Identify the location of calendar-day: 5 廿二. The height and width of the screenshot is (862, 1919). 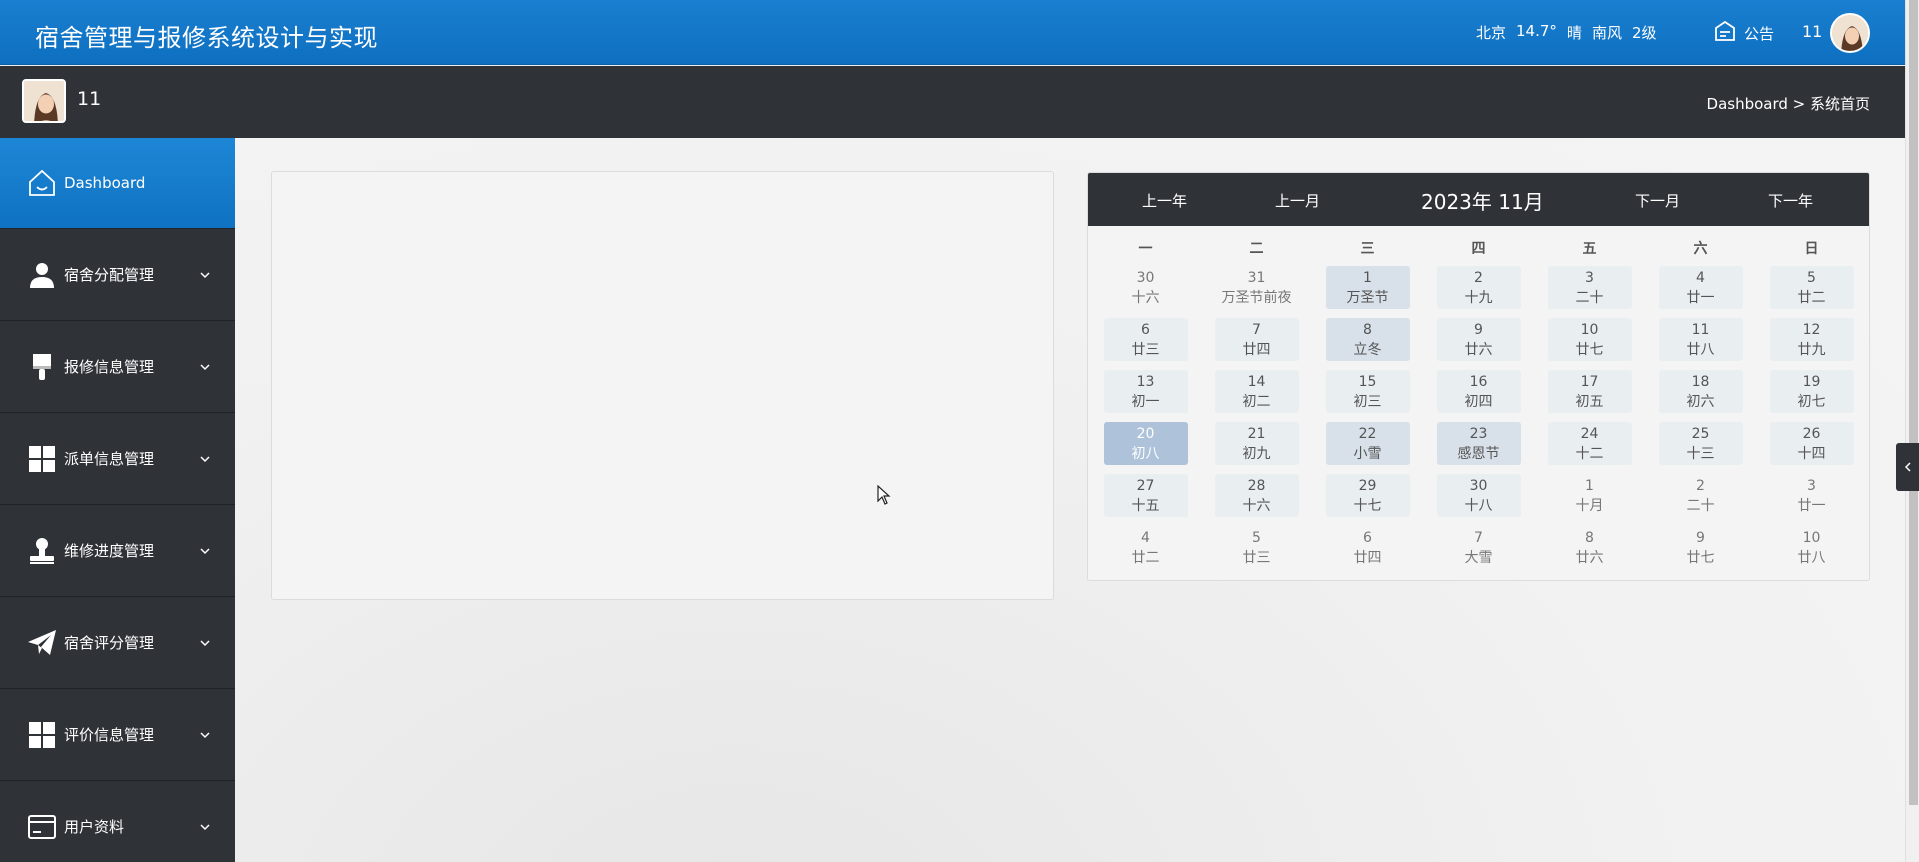
(1811, 290).